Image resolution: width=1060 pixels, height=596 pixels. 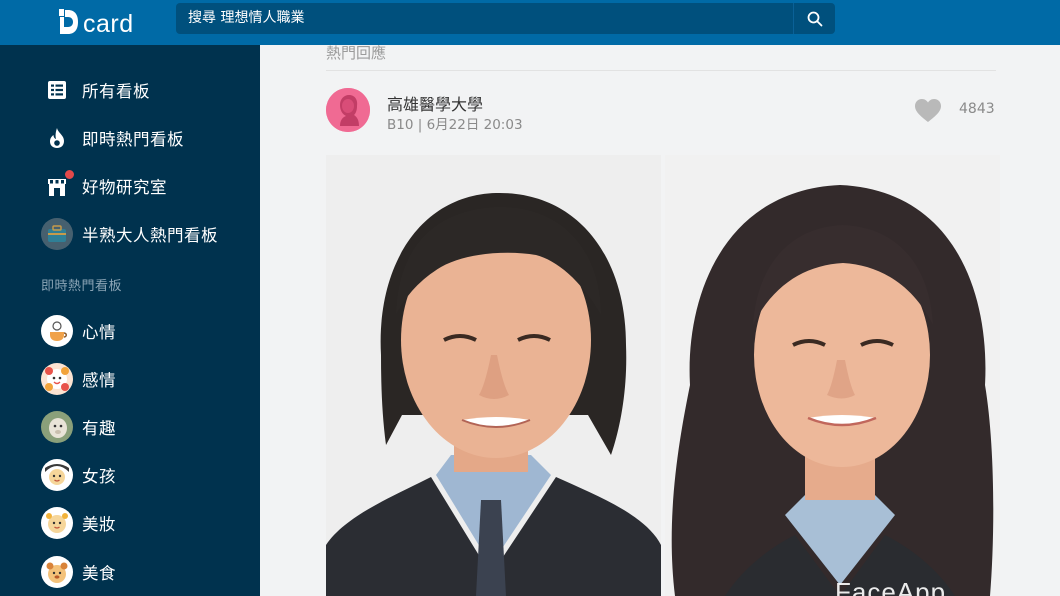 I want to click on sidebar-item-good-stuff-lab: 好物研究室, so click(x=130, y=186).